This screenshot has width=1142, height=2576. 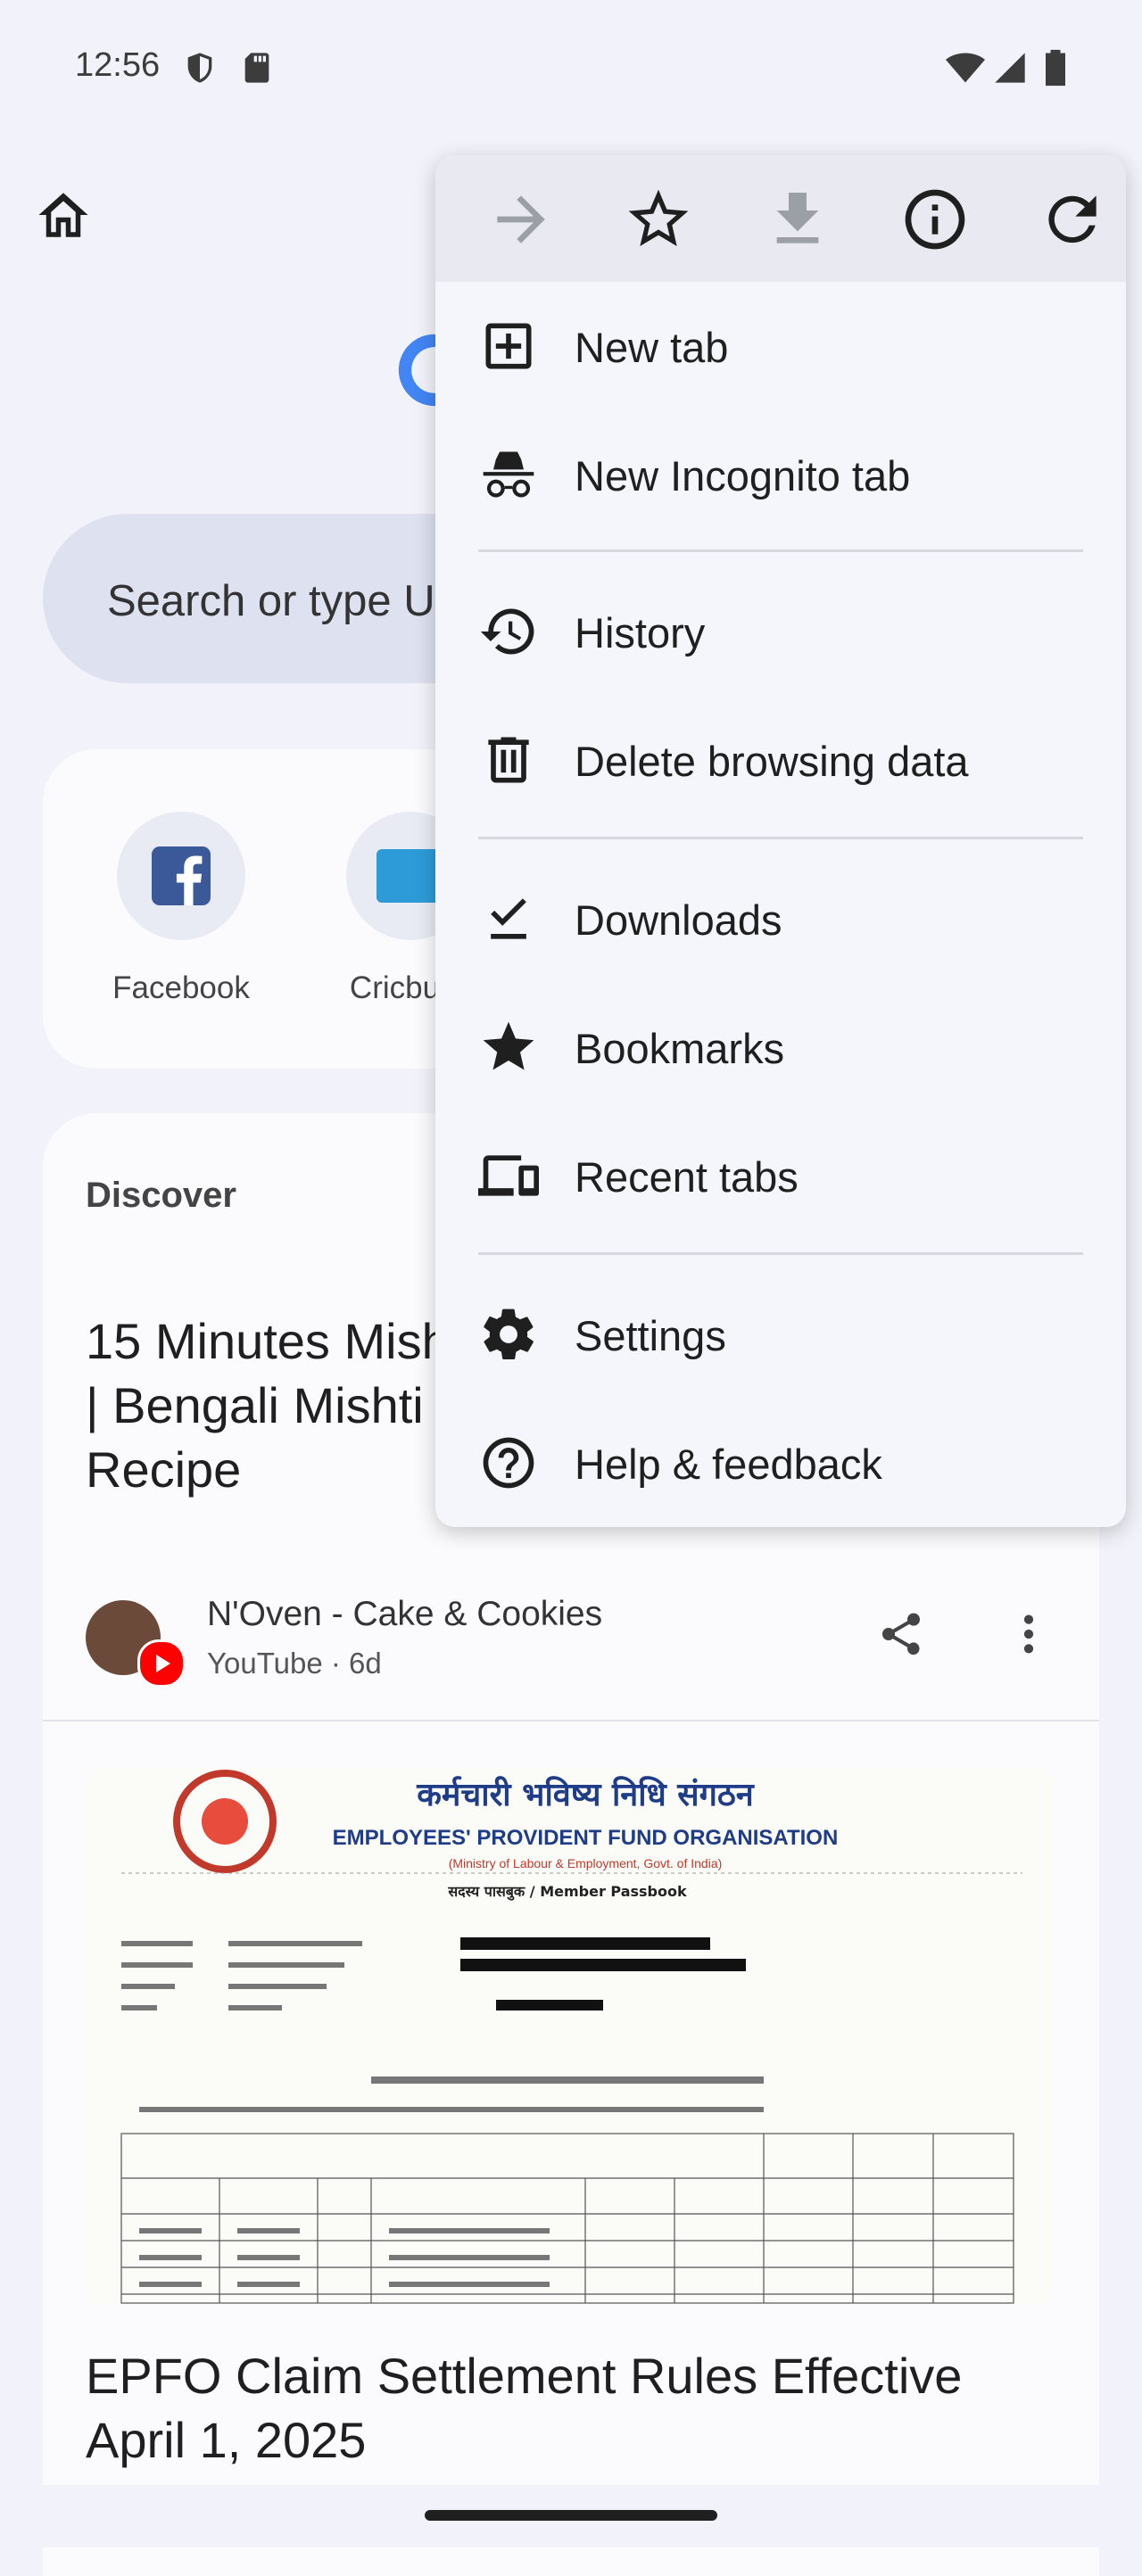 I want to click on home-icon, so click(x=63, y=215).